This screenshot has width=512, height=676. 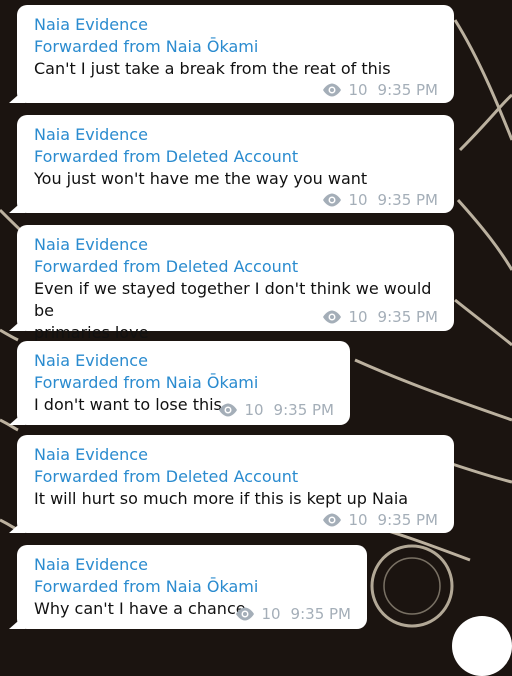 I want to click on scroll-down-button, so click(x=482, y=646).